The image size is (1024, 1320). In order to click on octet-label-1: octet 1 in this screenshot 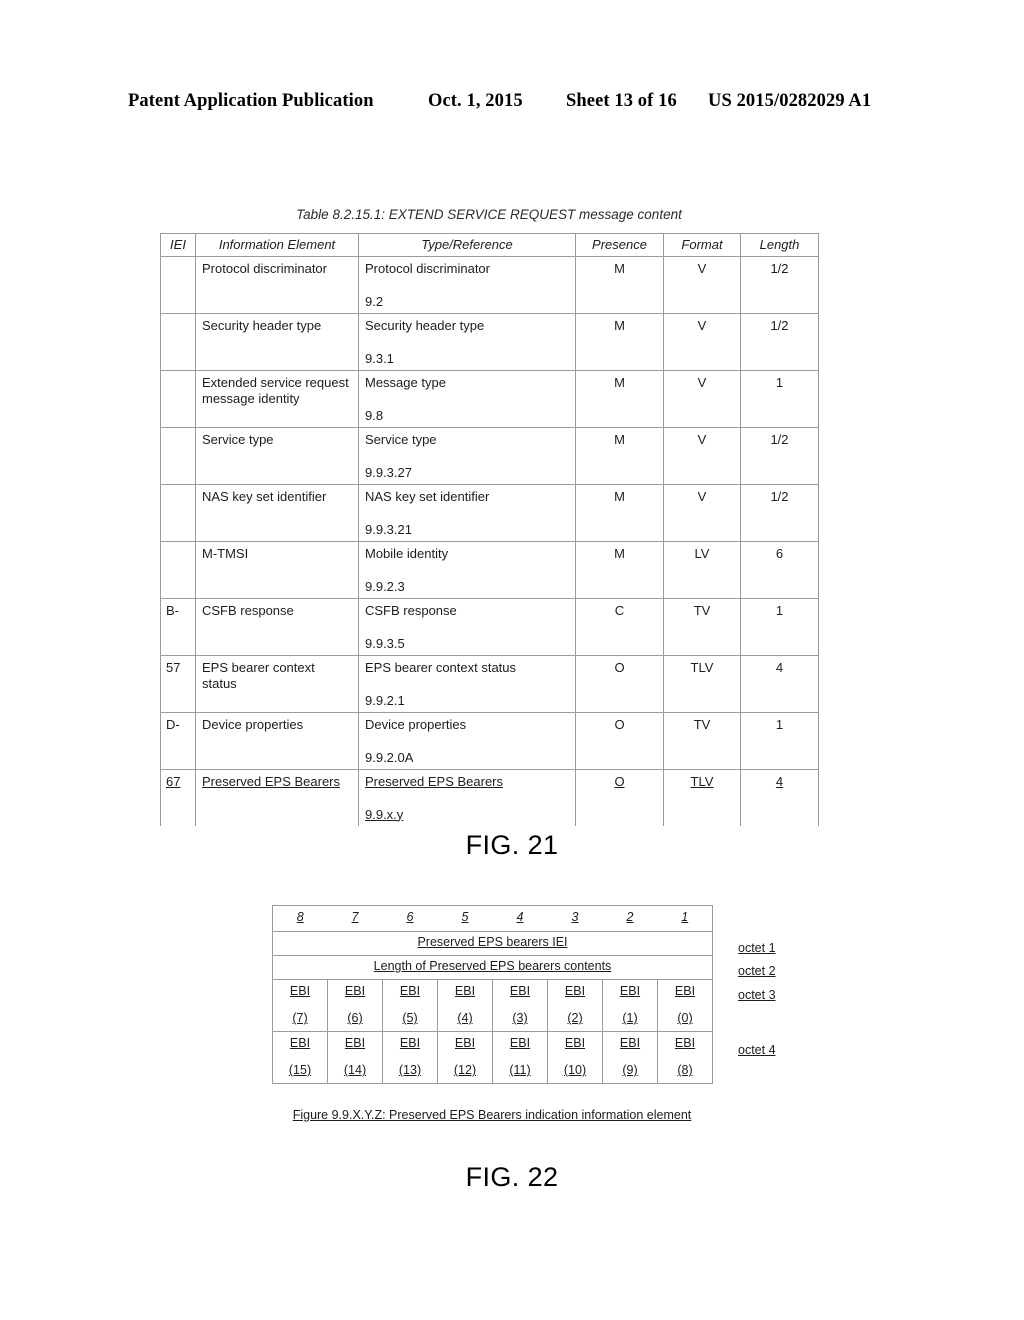, I will do `click(757, 948)`.